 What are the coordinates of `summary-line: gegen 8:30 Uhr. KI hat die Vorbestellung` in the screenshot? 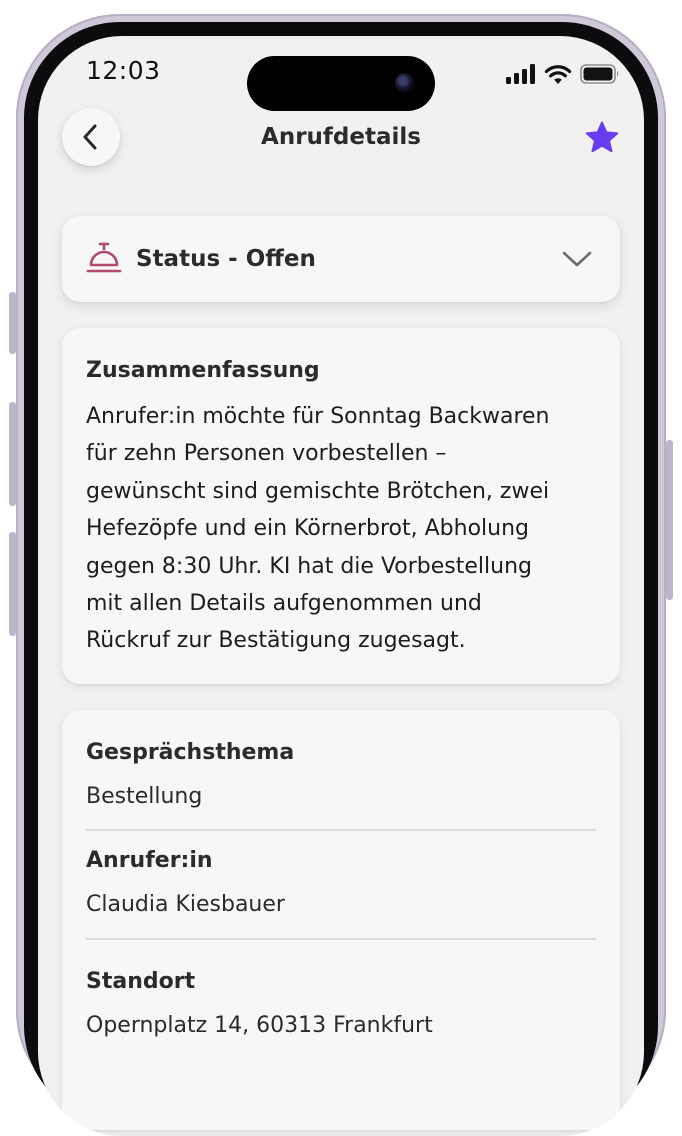 It's located at (309, 566).